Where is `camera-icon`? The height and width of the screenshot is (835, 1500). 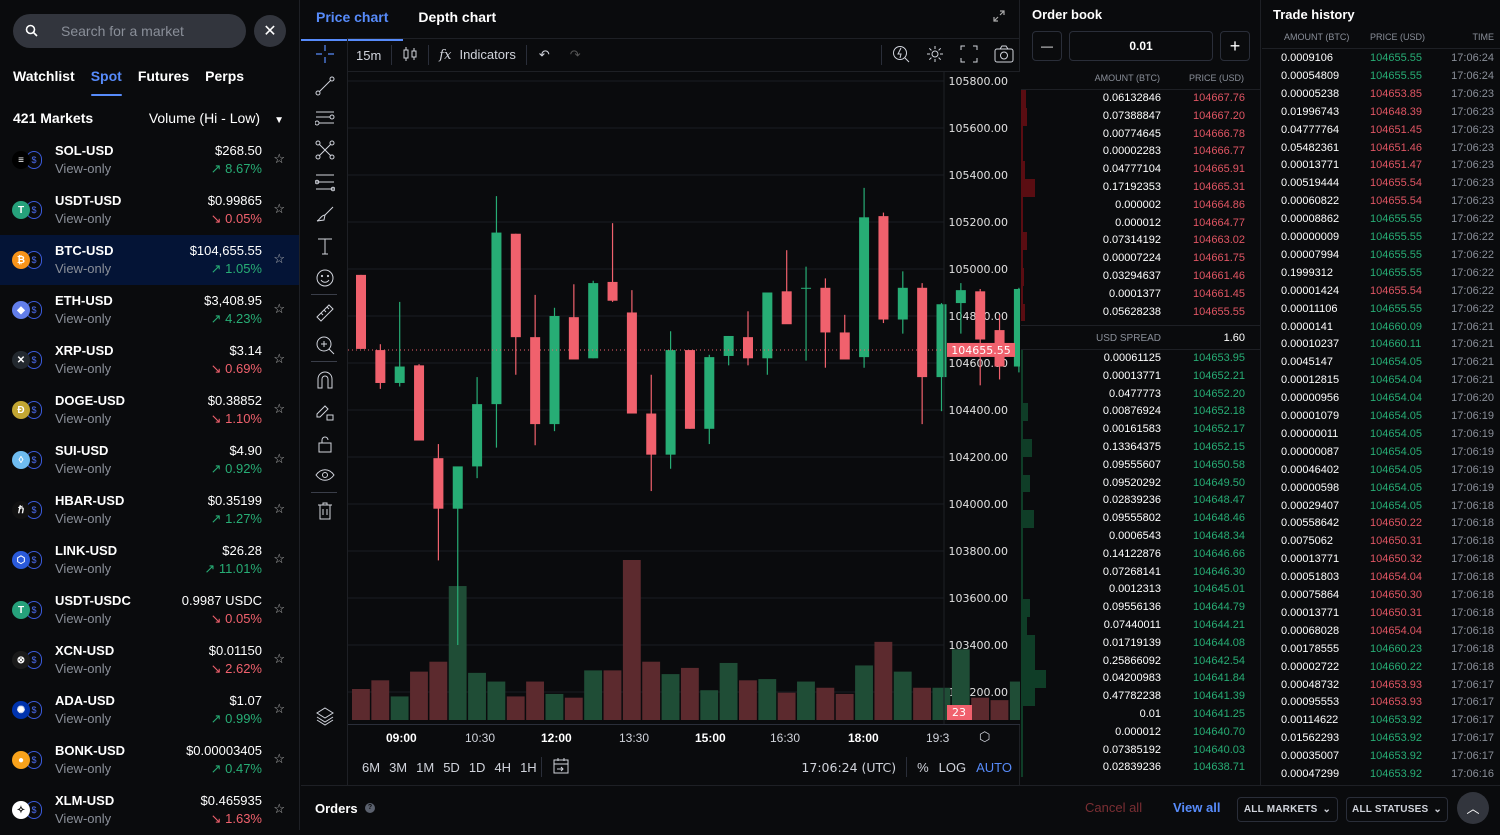 camera-icon is located at coordinates (1004, 55).